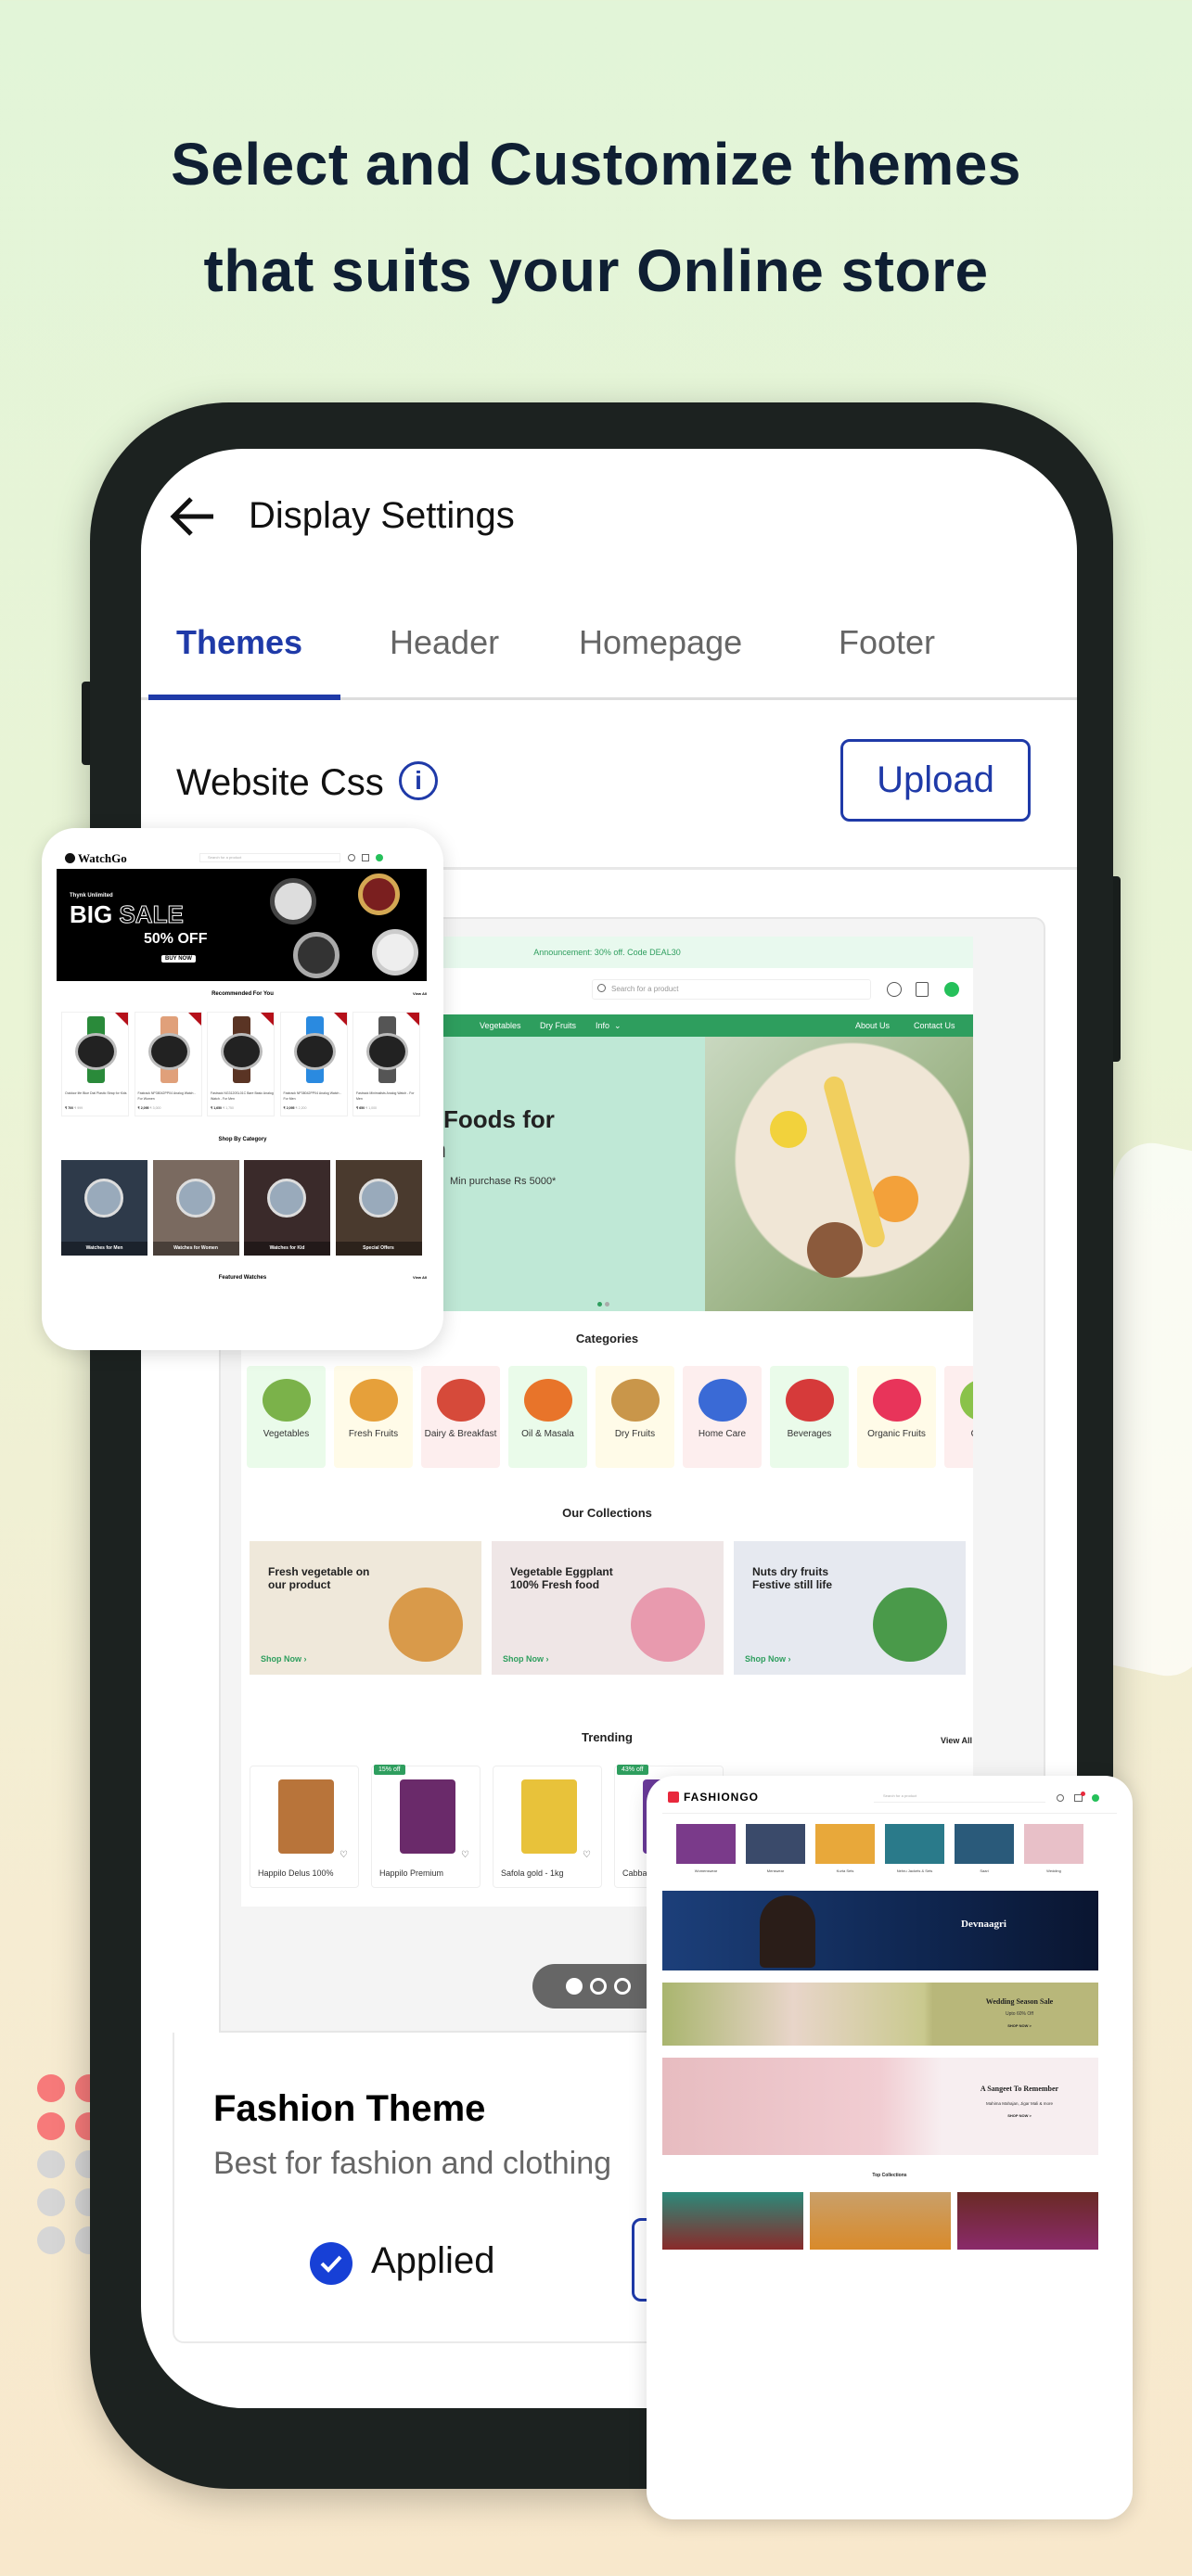  I want to click on banner-title: Wedding Season Sale, so click(1019, 2002).